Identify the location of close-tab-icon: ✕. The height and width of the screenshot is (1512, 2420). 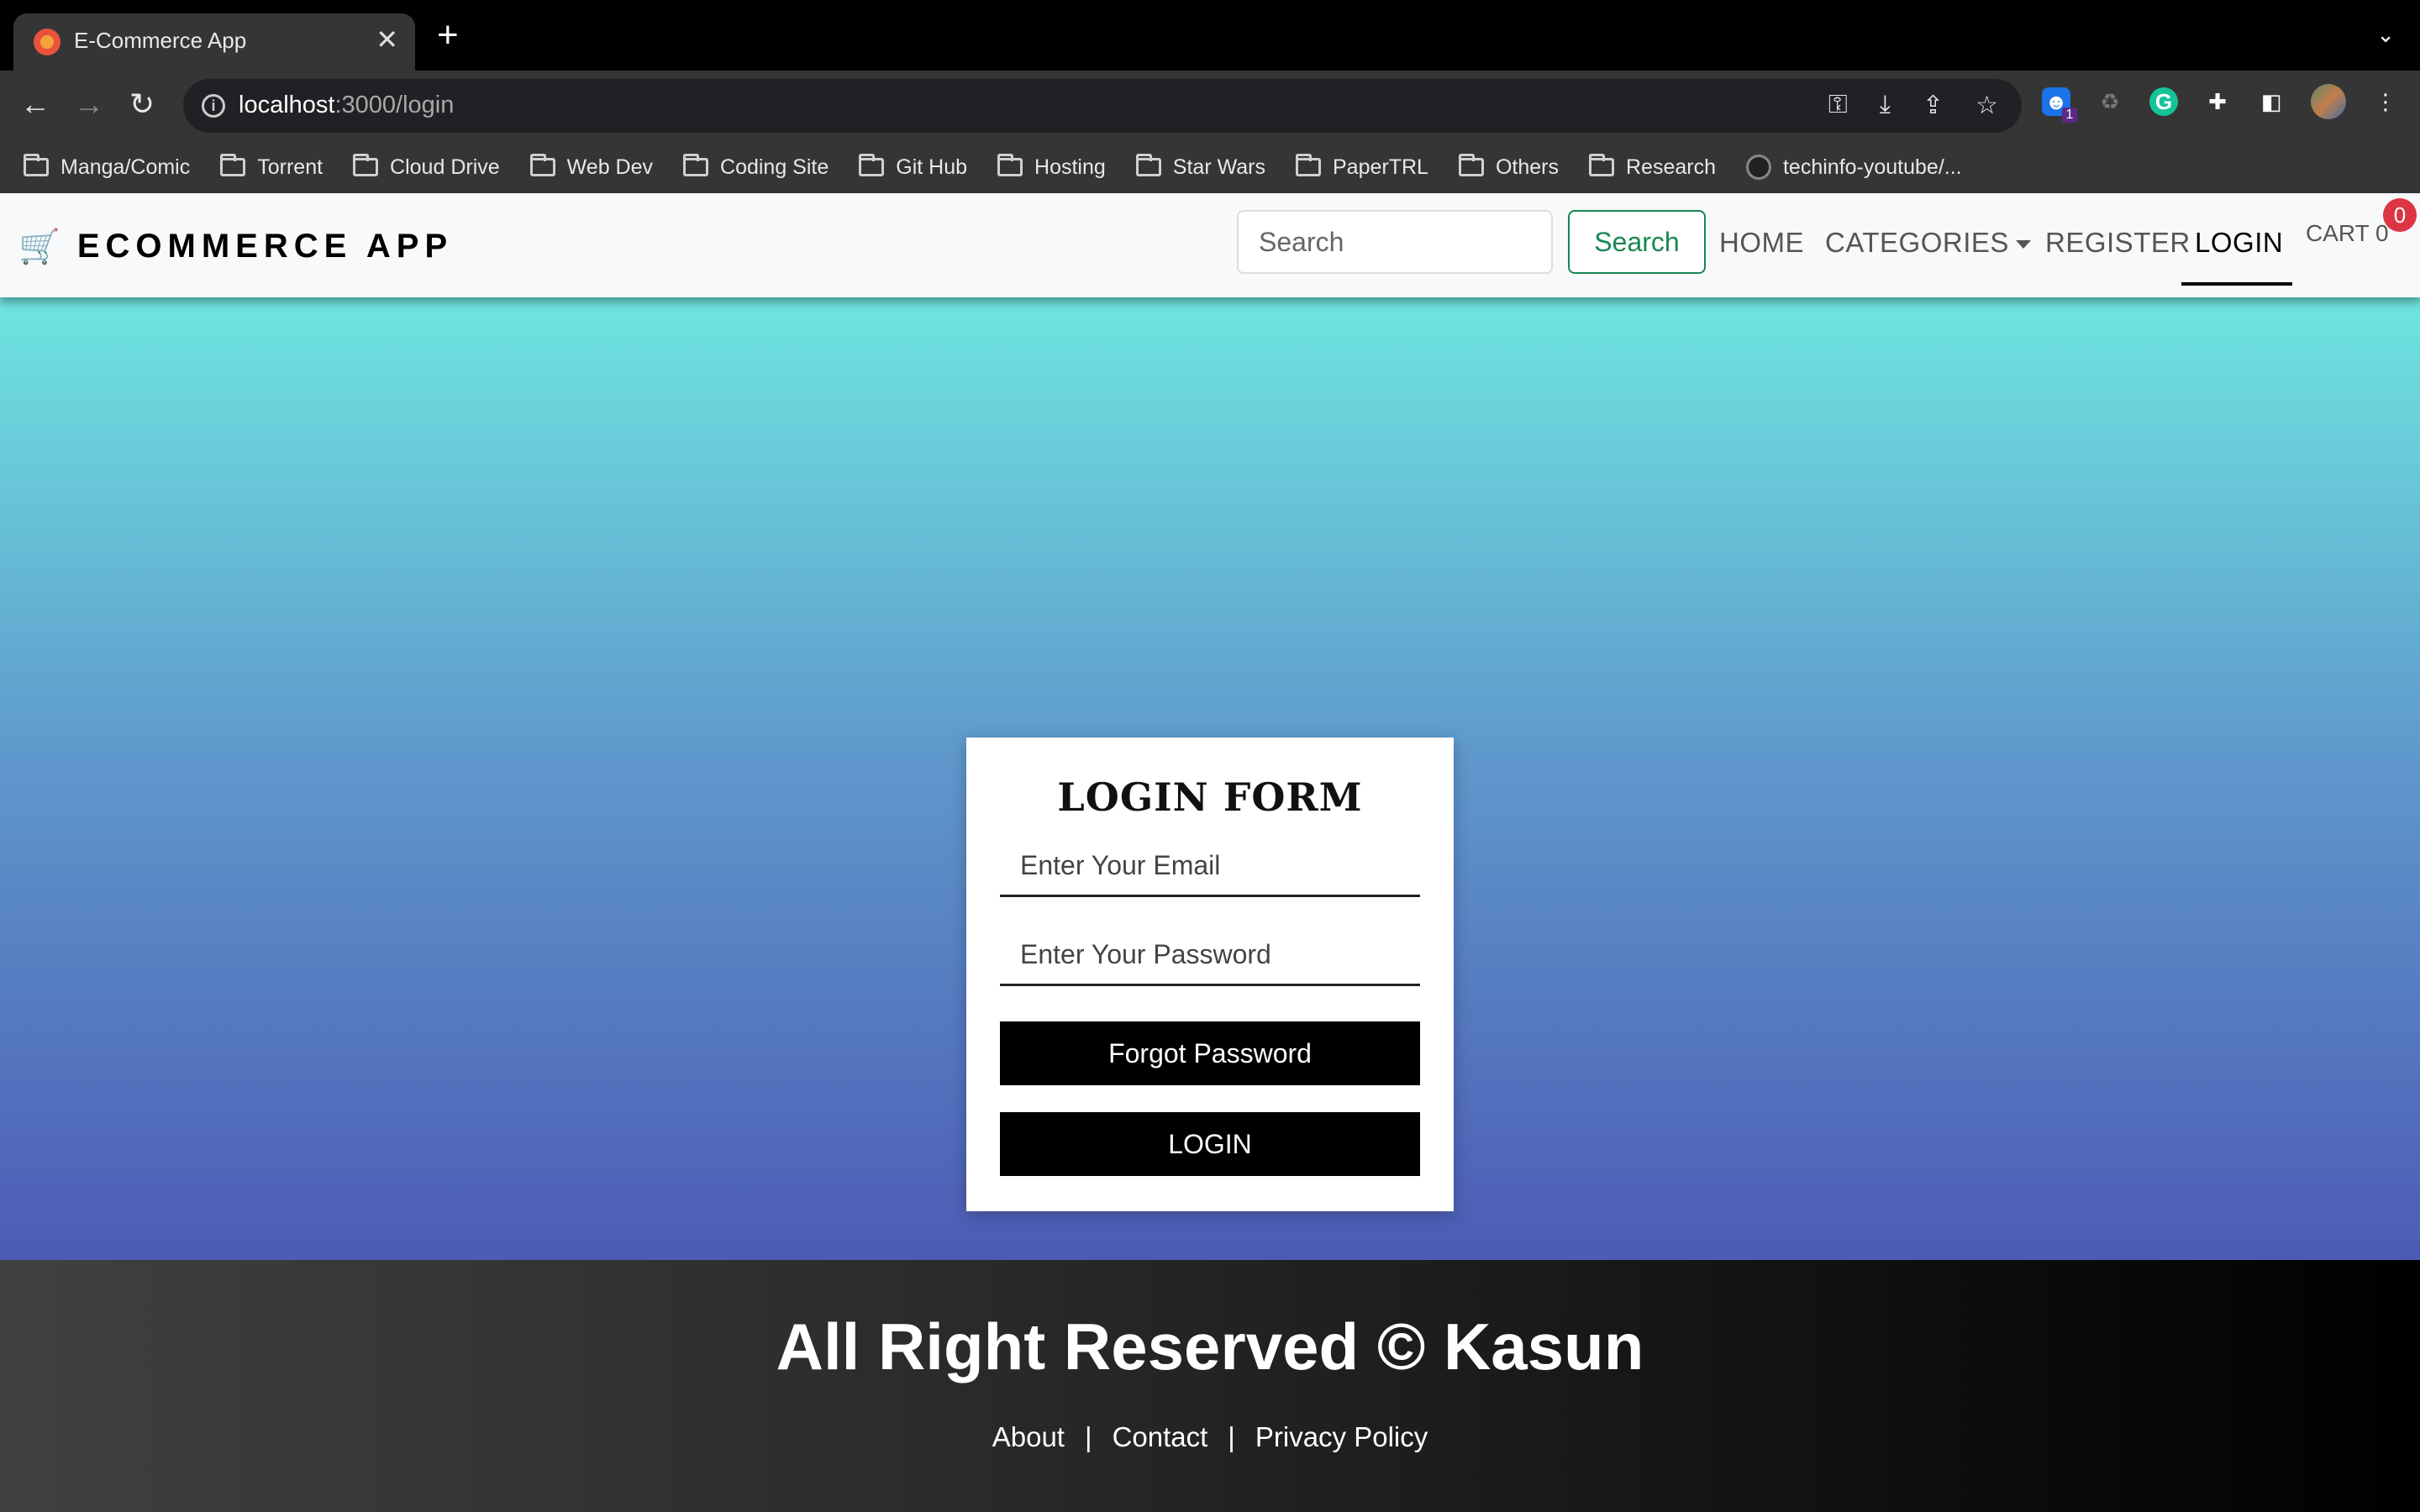
(387, 39).